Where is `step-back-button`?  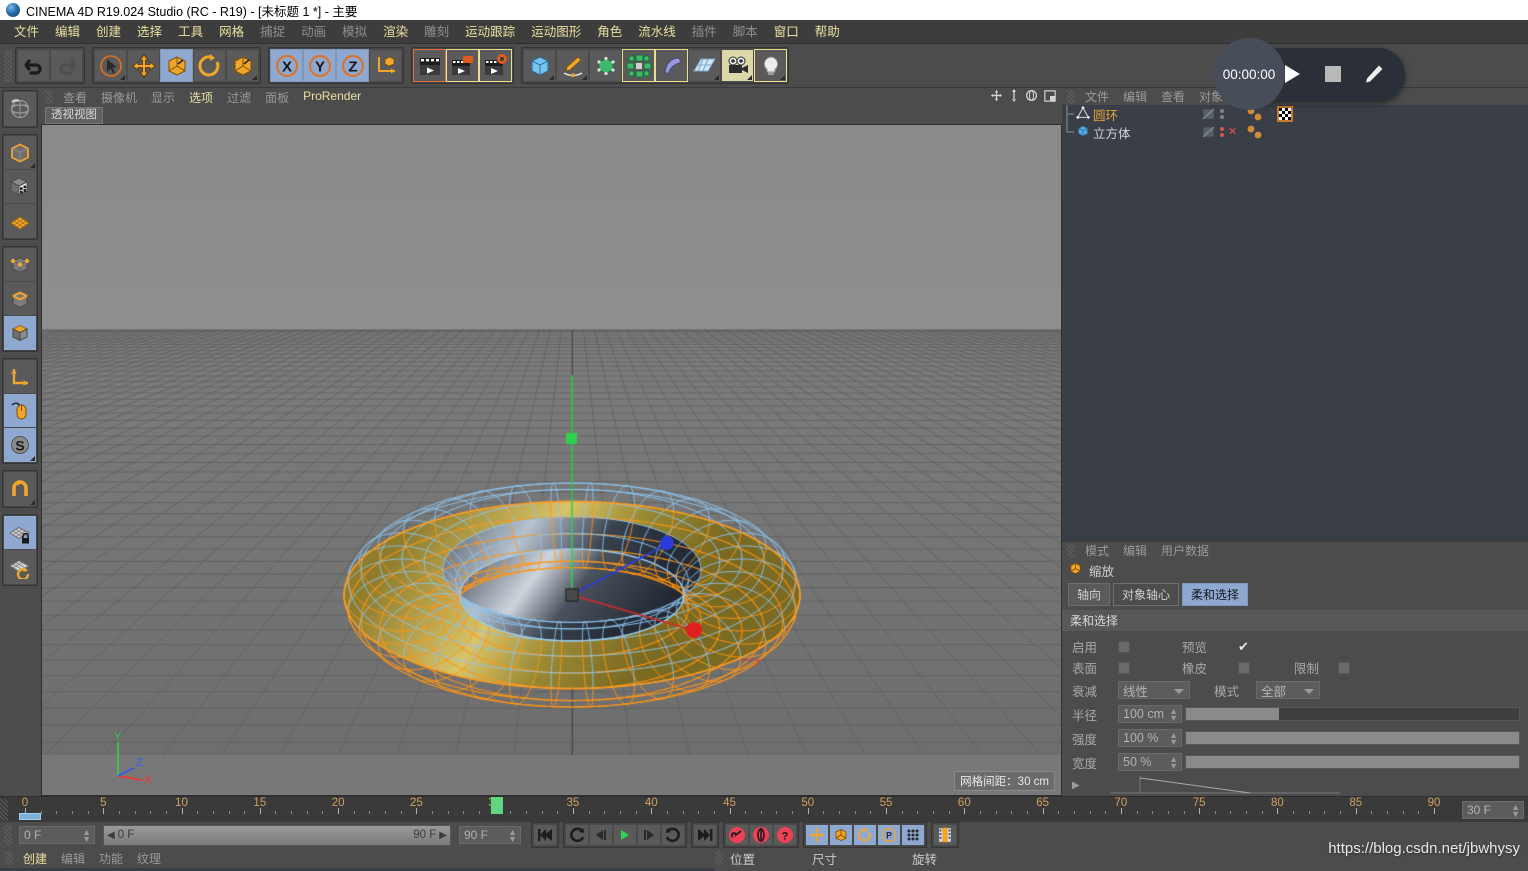 step-back-button is located at coordinates (601, 835).